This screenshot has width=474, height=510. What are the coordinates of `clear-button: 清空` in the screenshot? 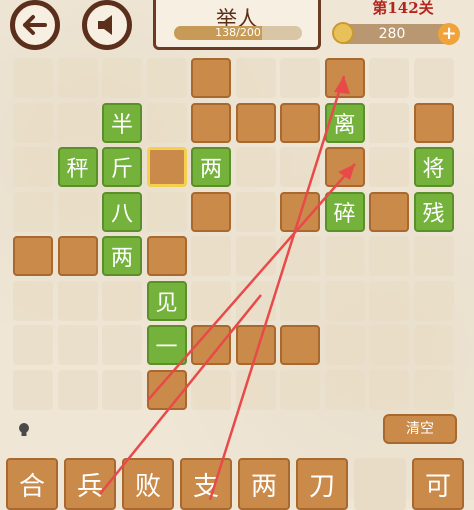 It's located at (420, 429).